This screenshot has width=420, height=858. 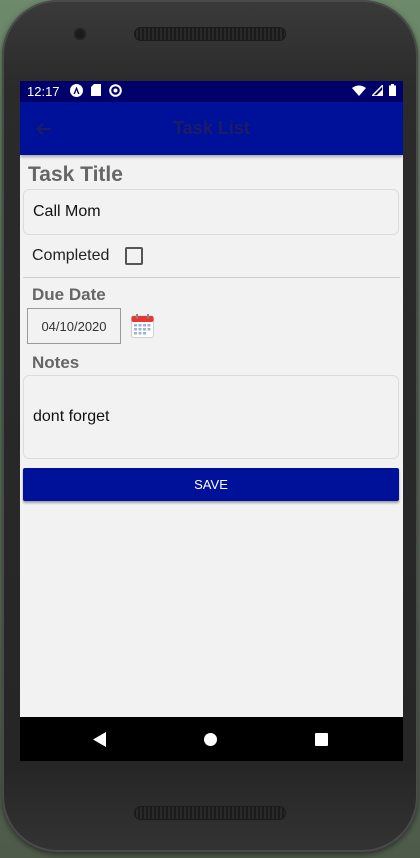 What do you see at coordinates (69, 294) in the screenshot?
I see `due-date-label: Due Date` at bounding box center [69, 294].